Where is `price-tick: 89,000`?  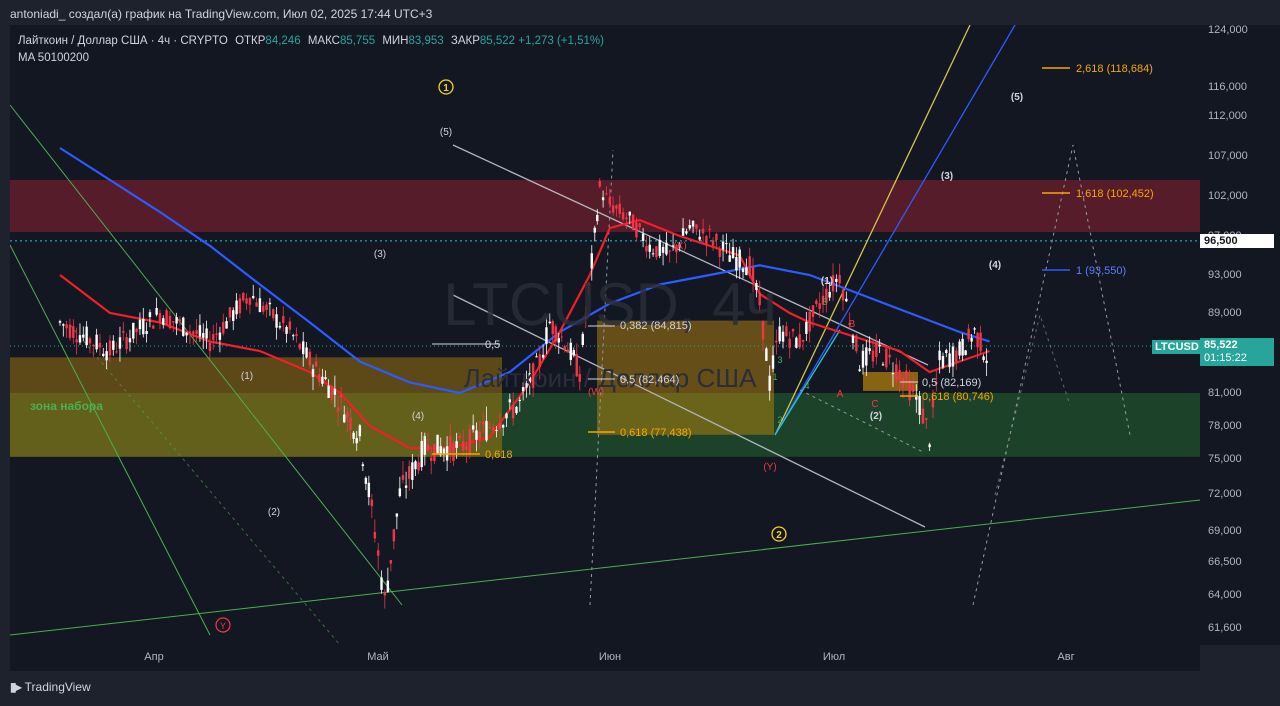 price-tick: 89,000 is located at coordinates (1225, 313).